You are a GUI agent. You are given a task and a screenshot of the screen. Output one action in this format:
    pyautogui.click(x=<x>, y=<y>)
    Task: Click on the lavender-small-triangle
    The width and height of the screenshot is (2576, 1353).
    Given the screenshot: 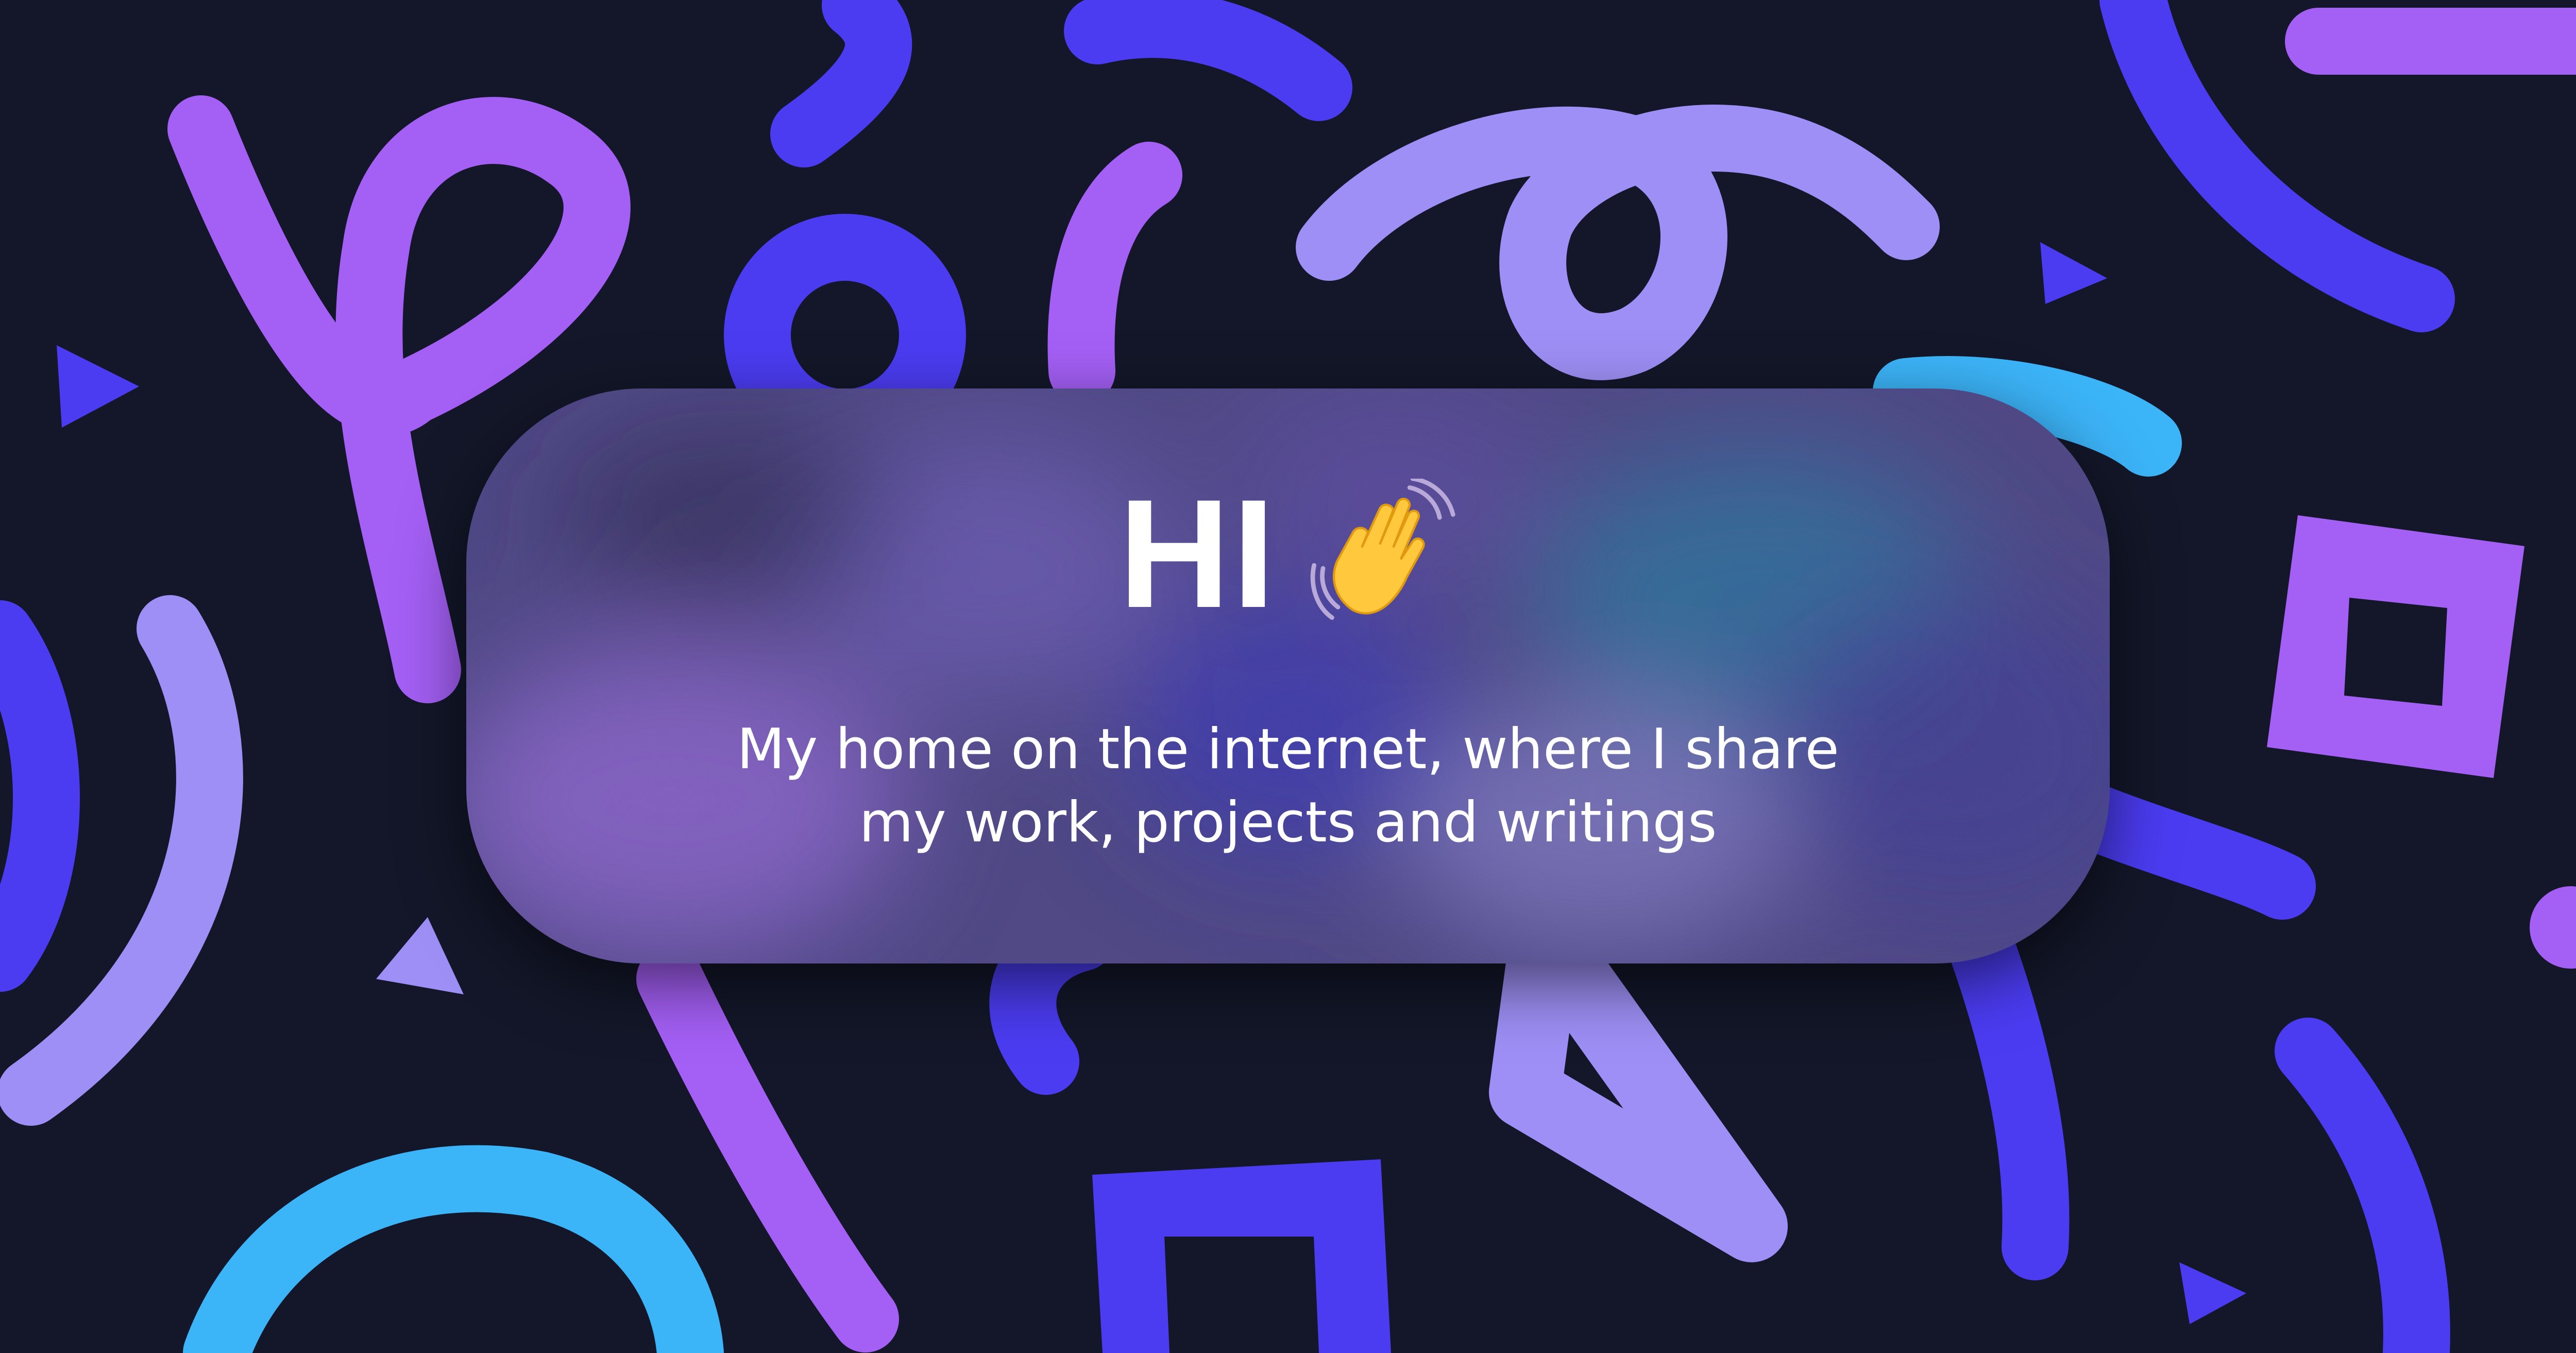 What is the action you would take?
    pyautogui.click(x=420, y=955)
    